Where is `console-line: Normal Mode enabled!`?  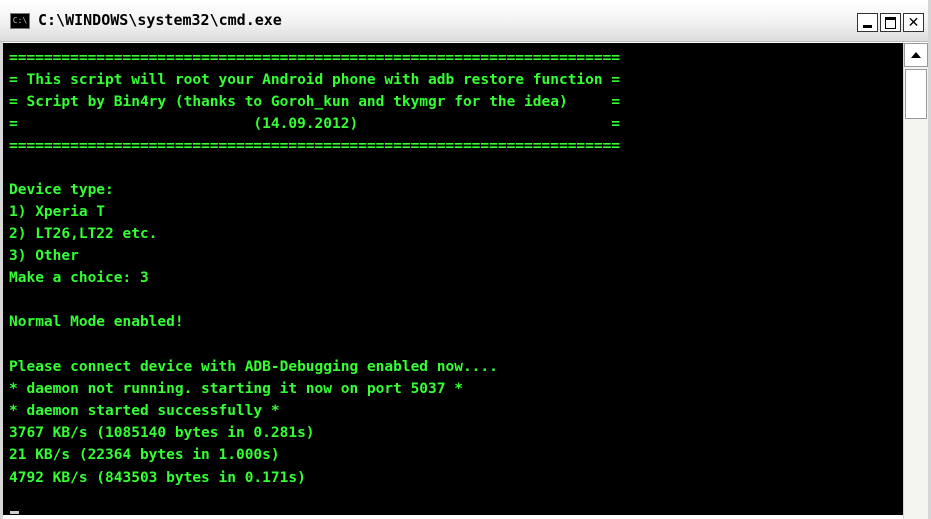 console-line: Normal Mode enabled! is located at coordinates (96, 322).